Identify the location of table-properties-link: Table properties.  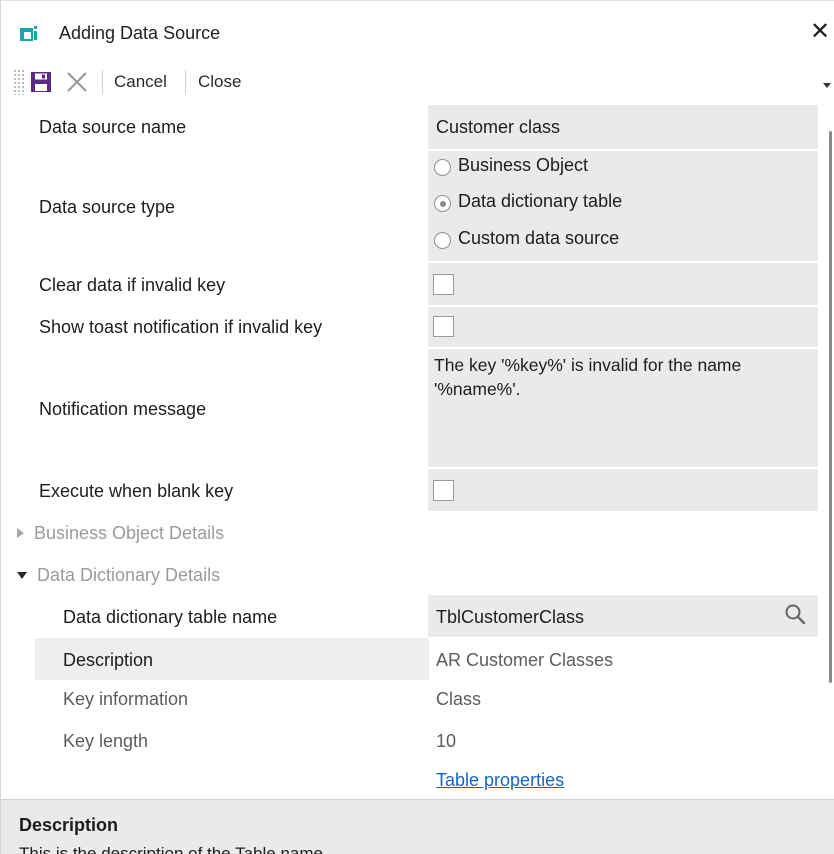
(500, 780).